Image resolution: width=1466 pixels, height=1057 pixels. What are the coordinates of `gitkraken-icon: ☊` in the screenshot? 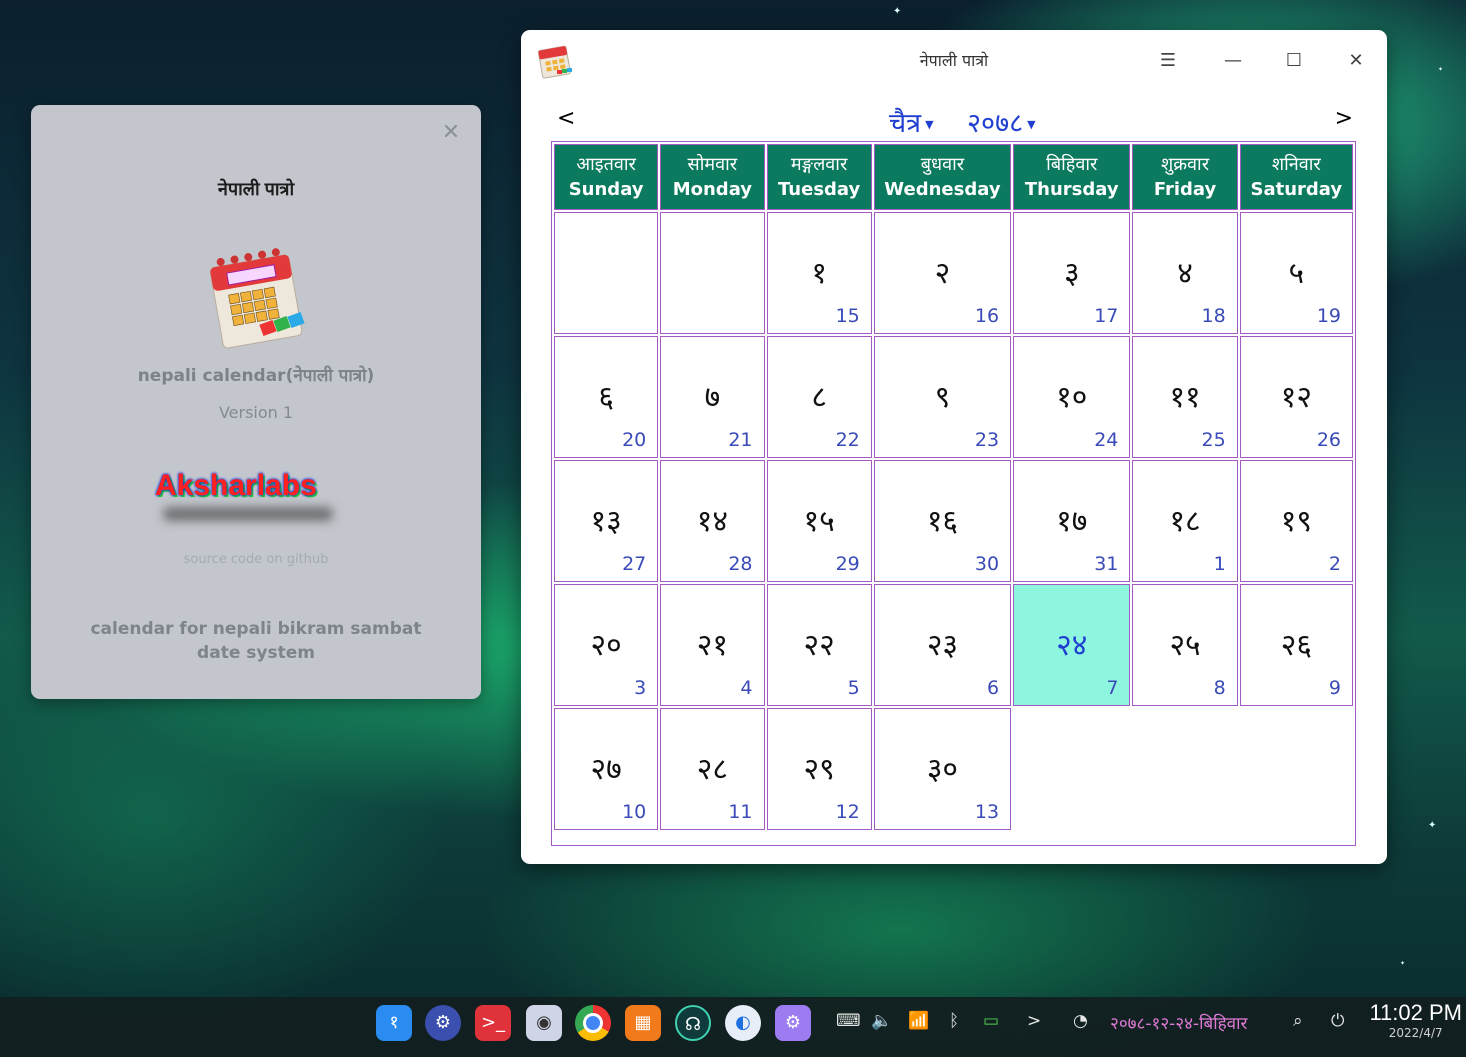 It's located at (693, 1023).